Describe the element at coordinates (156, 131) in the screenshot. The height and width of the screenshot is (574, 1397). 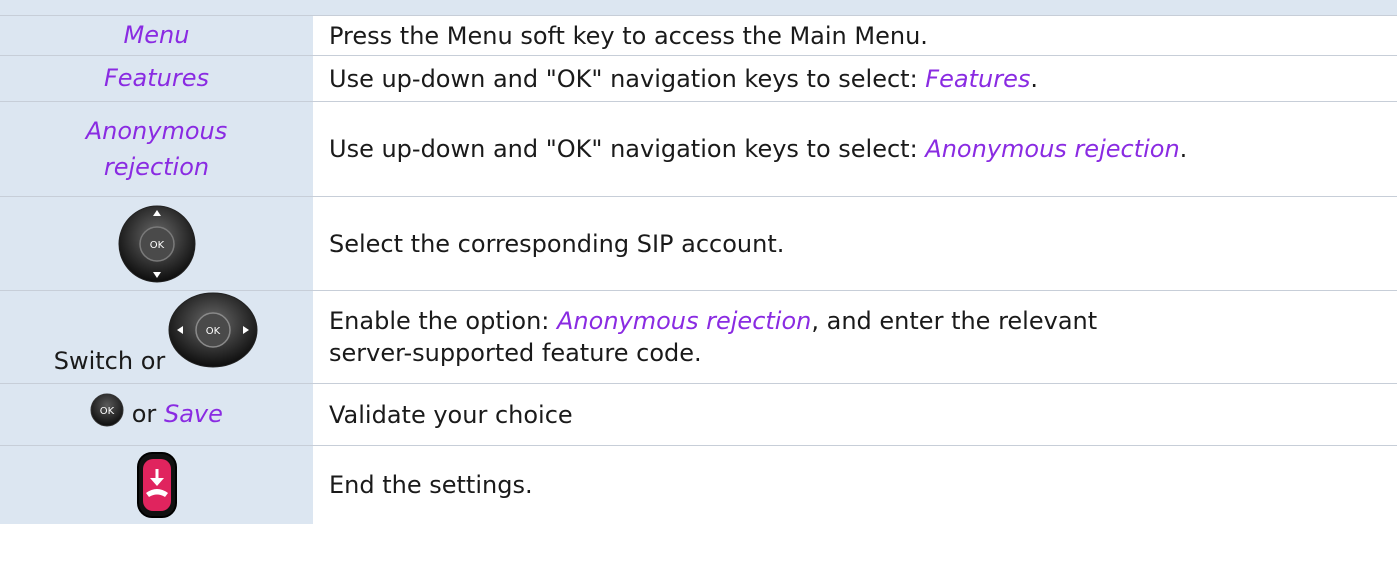
I see `step-label-line1: Anonymous` at that location.